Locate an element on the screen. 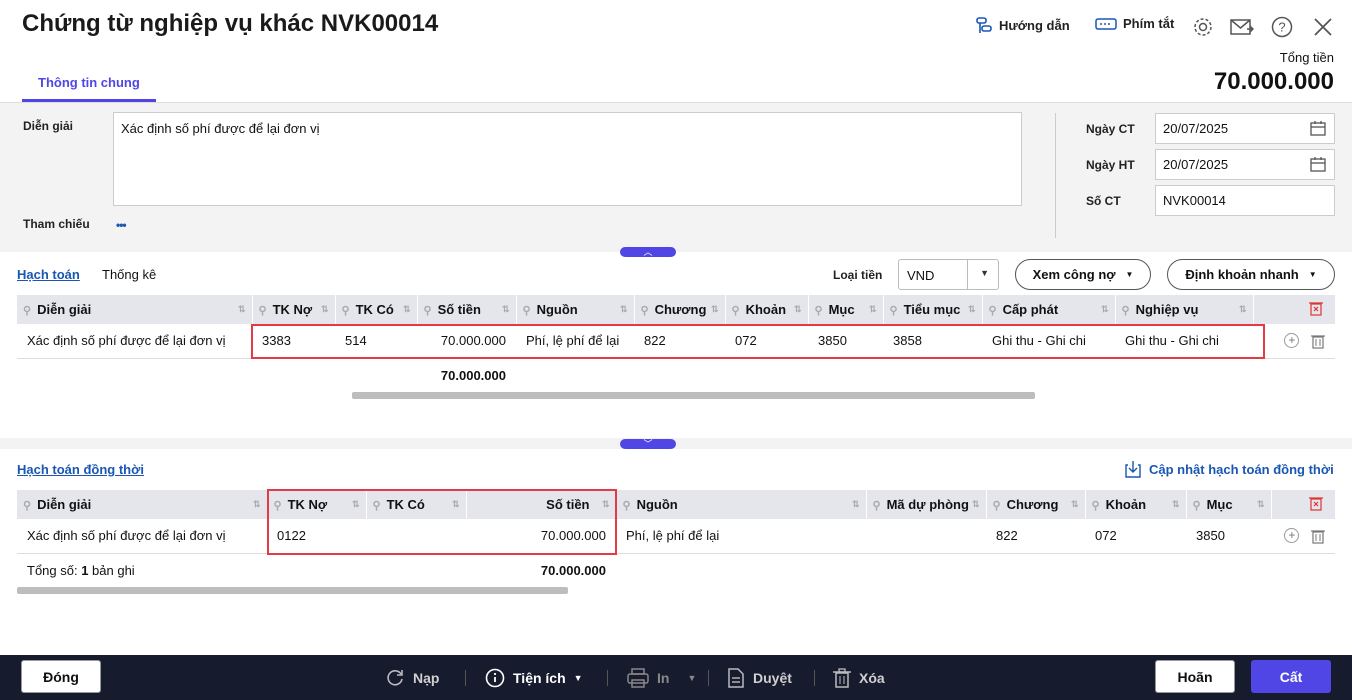 The height and width of the screenshot is (700, 1352). highlight-box is located at coordinates (442, 522).